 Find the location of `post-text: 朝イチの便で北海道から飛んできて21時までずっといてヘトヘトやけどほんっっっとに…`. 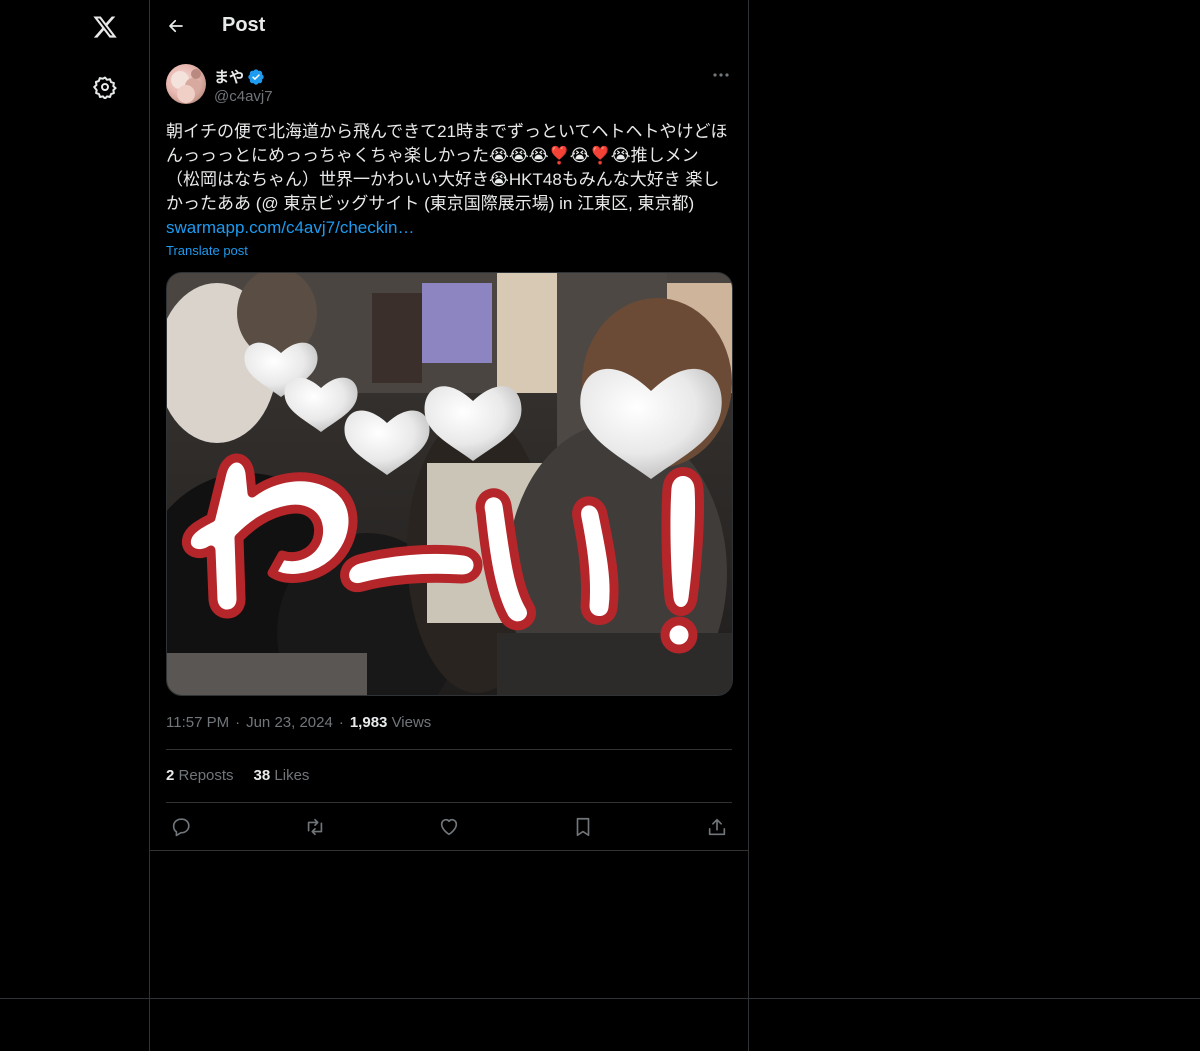

post-text: 朝イチの便で北海道から飛んできて21時までずっといてヘトヘトやけどほんっっっとに… is located at coordinates (447, 167).